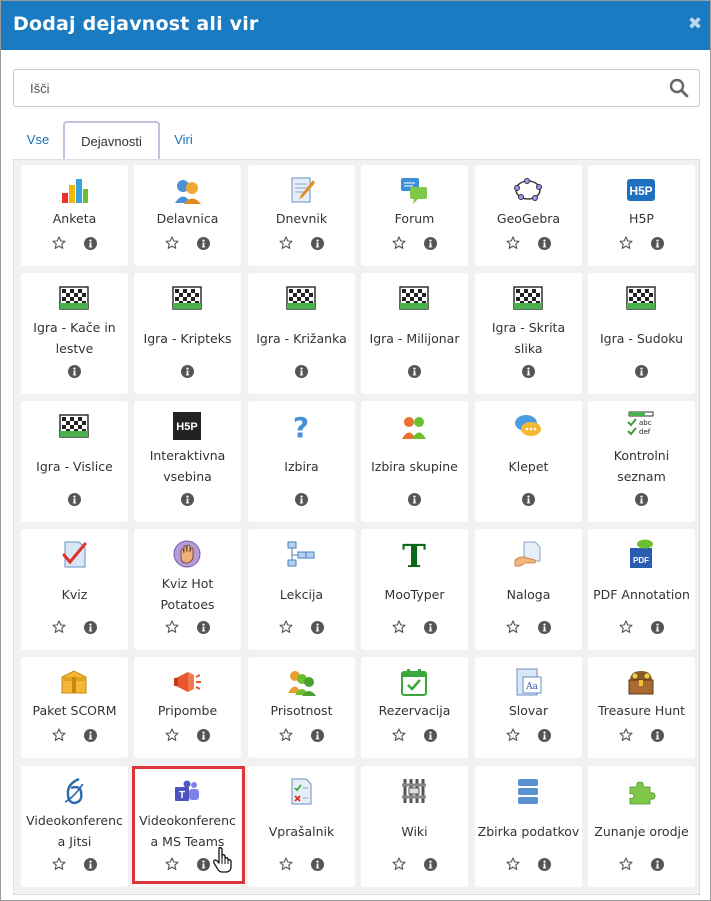  I want to click on module-tile-izbira: ? Izbira, so click(301, 461).